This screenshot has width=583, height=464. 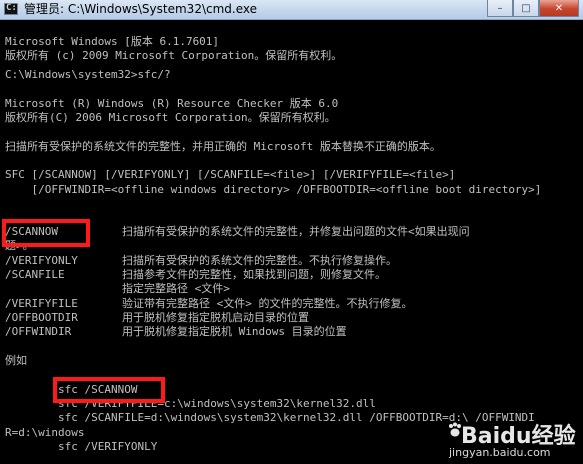 What do you see at coordinates (296, 231) in the screenshot?
I see `option-desc-scannow: 扫描所有受保护的系统文件的完整性，并修复出问题的文件<如果出现问` at bounding box center [296, 231].